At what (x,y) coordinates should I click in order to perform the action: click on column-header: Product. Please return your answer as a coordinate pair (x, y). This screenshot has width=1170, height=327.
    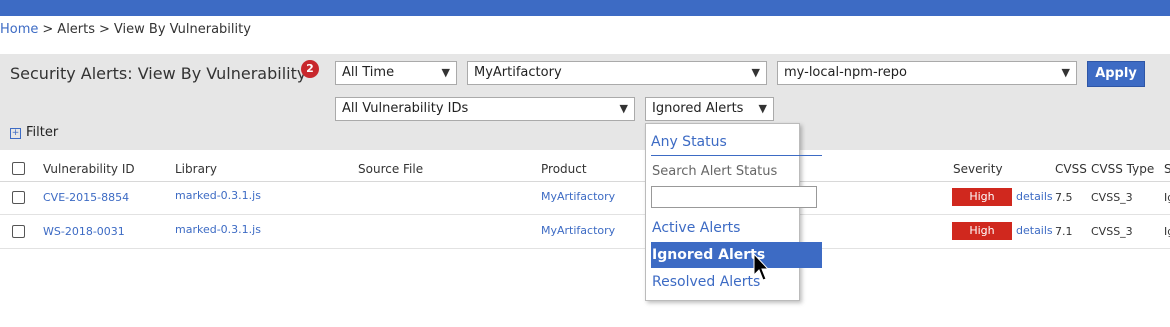
    Looking at the image, I should click on (564, 169).